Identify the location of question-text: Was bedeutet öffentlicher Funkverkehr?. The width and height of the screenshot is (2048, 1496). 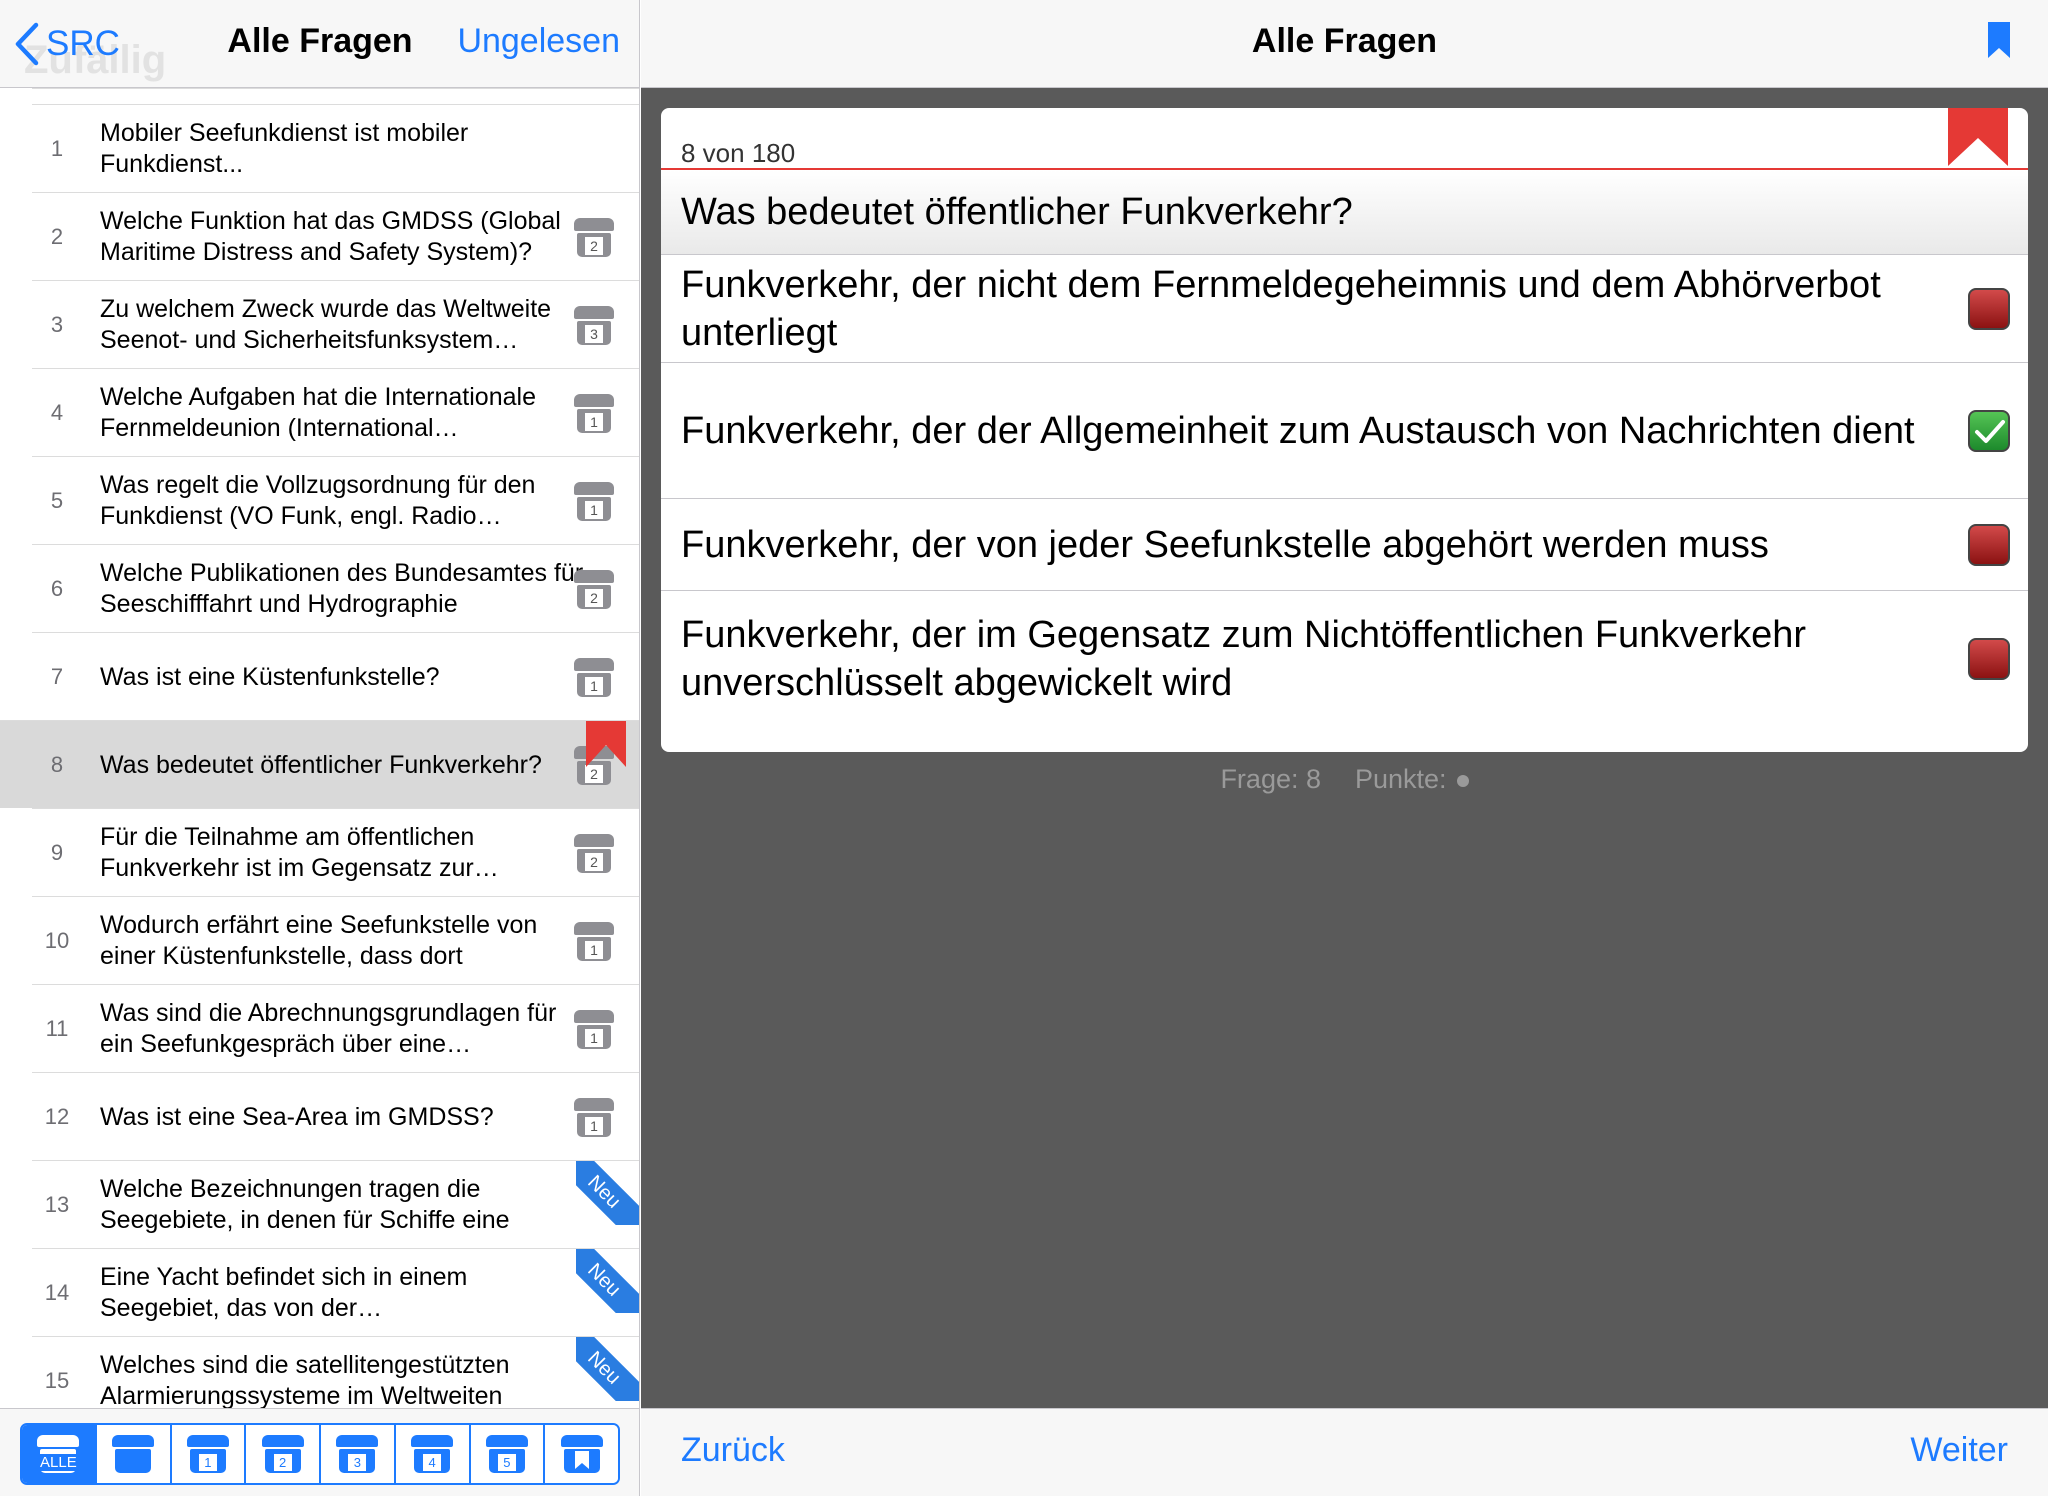
(1344, 212).